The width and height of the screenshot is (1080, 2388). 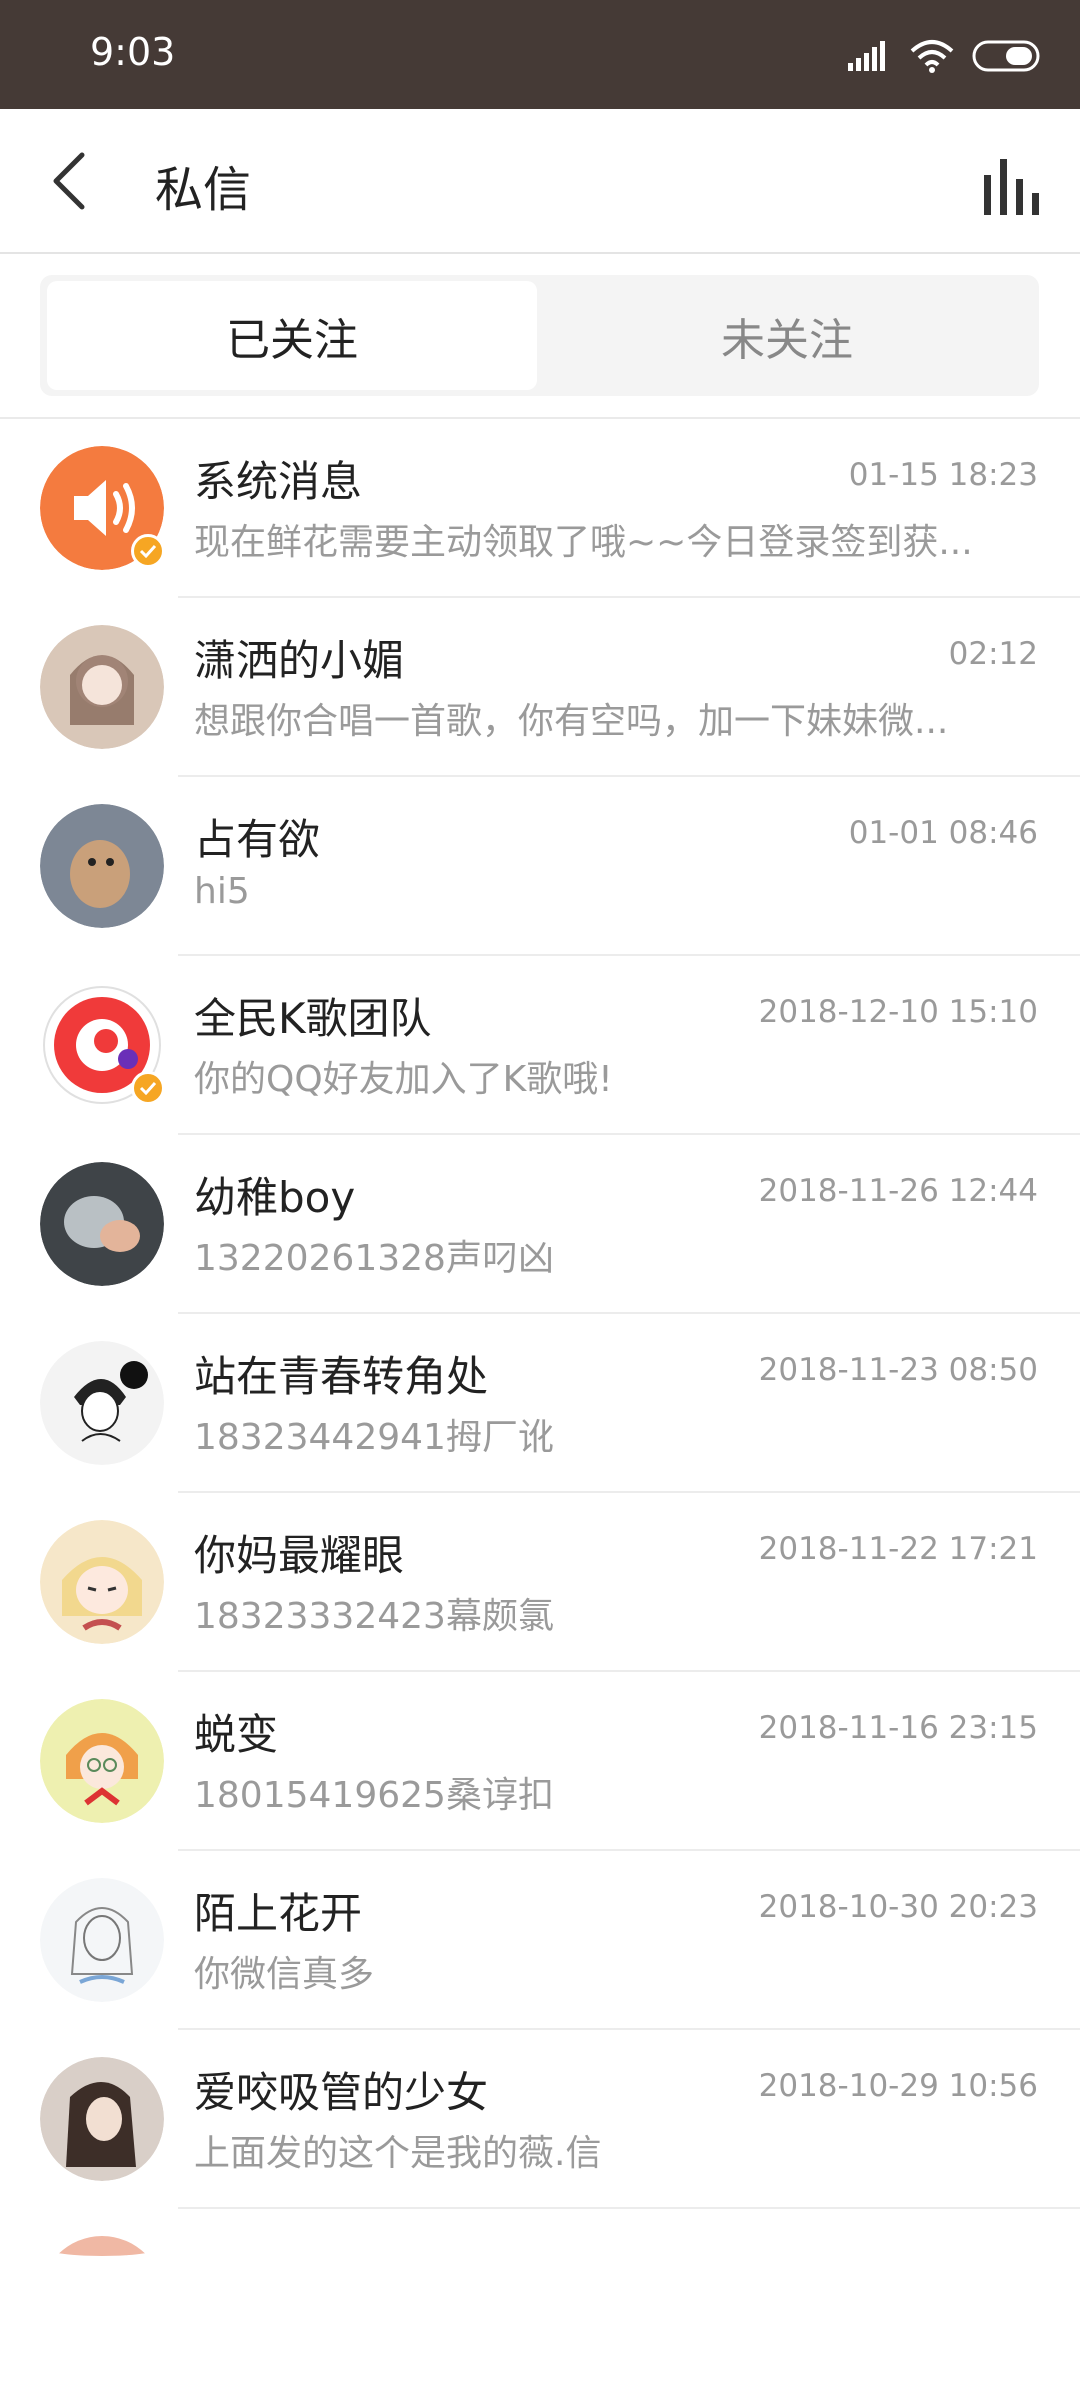 I want to click on stats-button, so click(x=1012, y=186).